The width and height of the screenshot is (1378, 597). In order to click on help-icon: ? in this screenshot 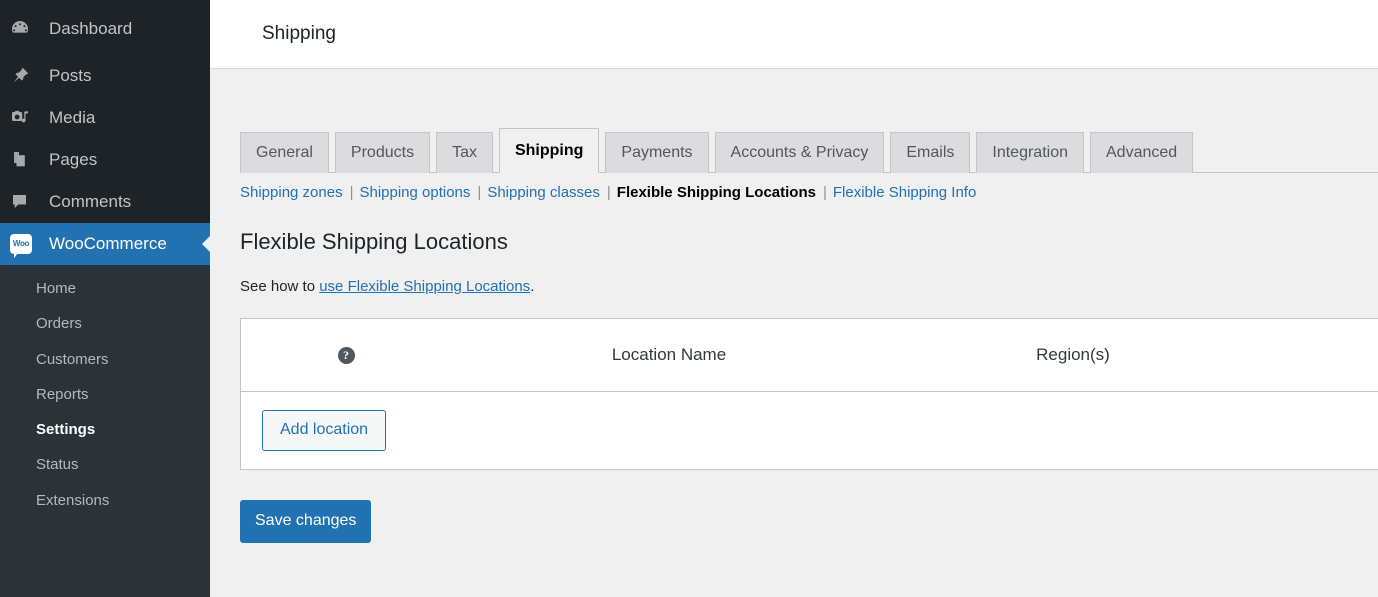, I will do `click(346, 355)`.